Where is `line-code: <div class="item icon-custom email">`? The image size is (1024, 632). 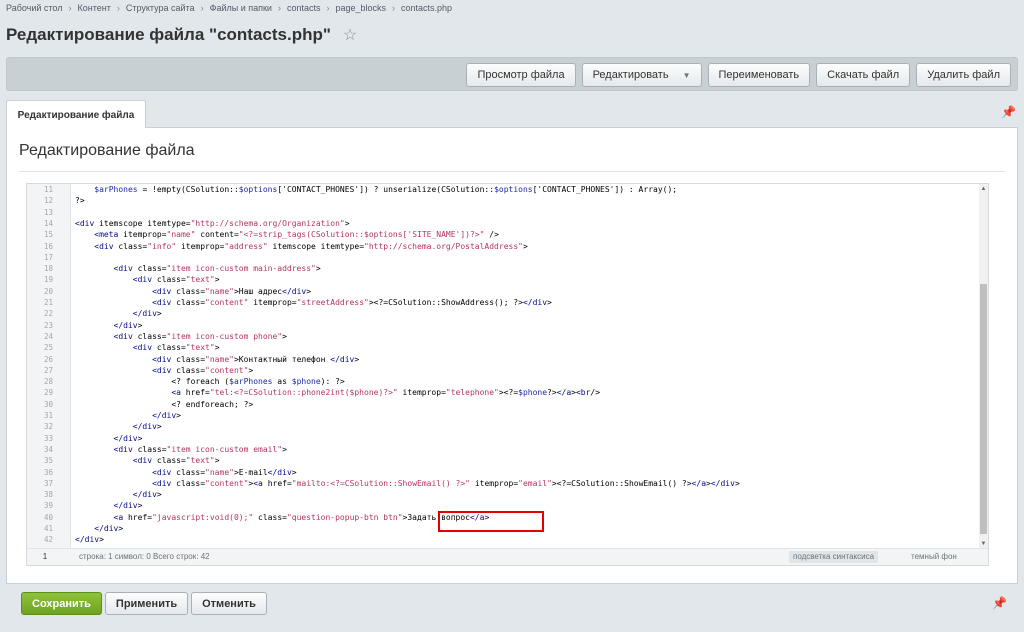 line-code: <div class="item icon-custom email"> is located at coordinates (181, 449).